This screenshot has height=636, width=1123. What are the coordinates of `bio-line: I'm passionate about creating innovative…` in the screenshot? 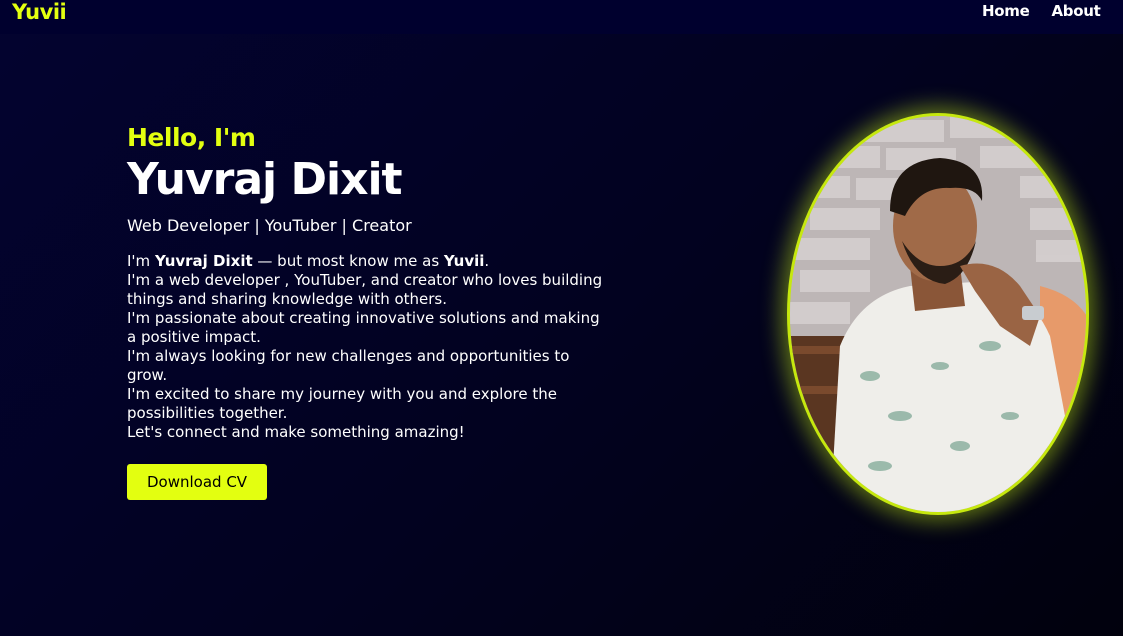 It's located at (363, 327).